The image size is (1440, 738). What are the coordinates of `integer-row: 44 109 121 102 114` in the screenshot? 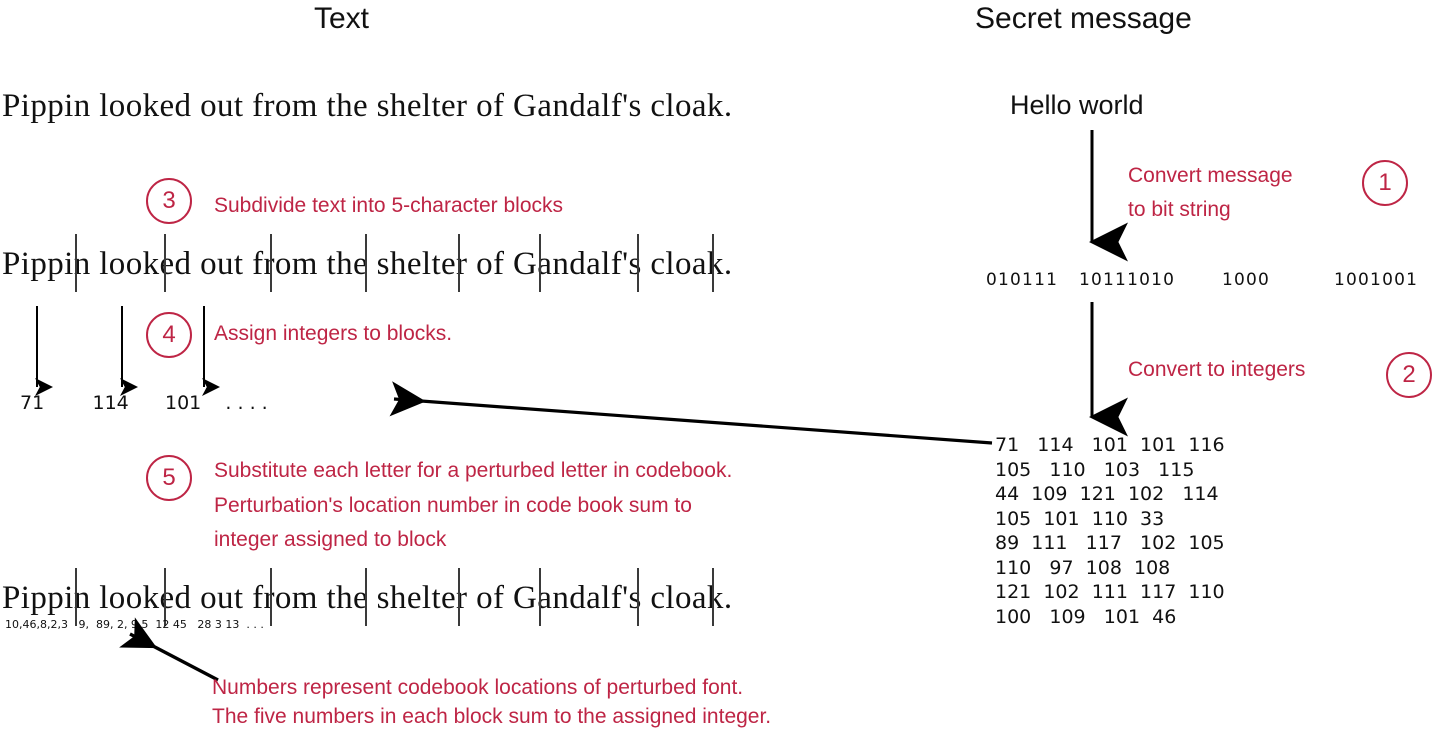 It's located at (1107, 494).